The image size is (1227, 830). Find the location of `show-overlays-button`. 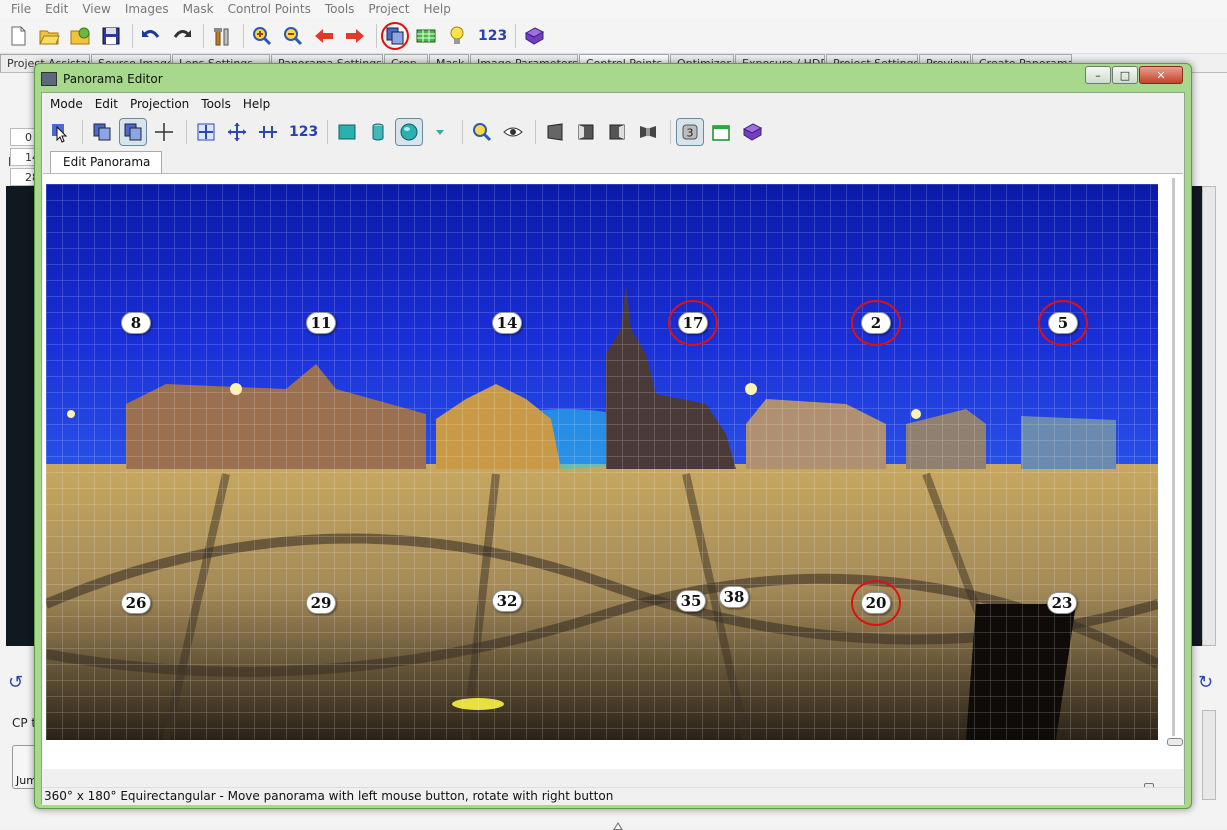

show-overlays-button is located at coordinates (721, 132).